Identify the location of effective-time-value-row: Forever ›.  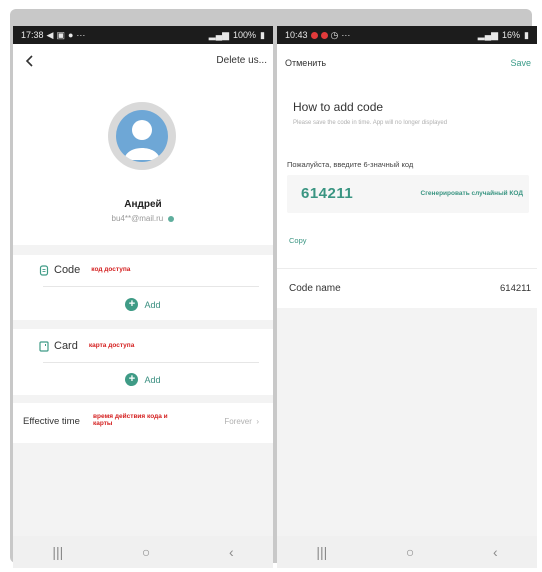
(241, 421).